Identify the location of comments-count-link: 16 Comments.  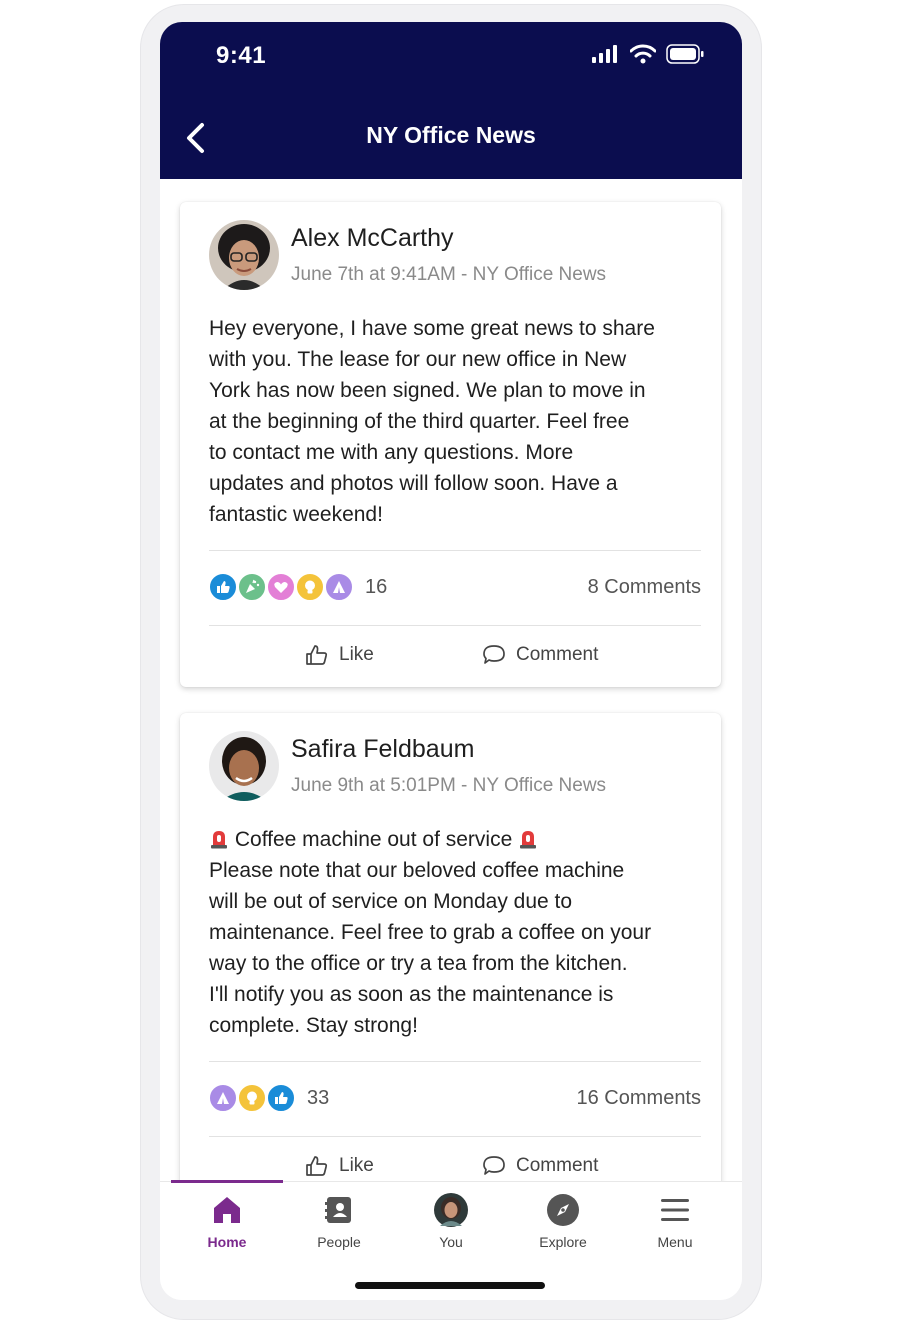
(639, 1098).